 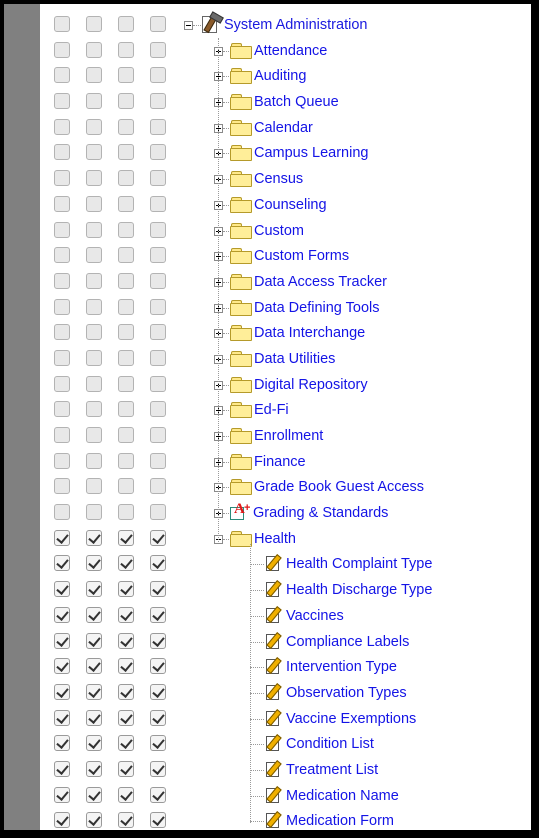 I want to click on tree-item-label: Enrollment, so click(x=288, y=436).